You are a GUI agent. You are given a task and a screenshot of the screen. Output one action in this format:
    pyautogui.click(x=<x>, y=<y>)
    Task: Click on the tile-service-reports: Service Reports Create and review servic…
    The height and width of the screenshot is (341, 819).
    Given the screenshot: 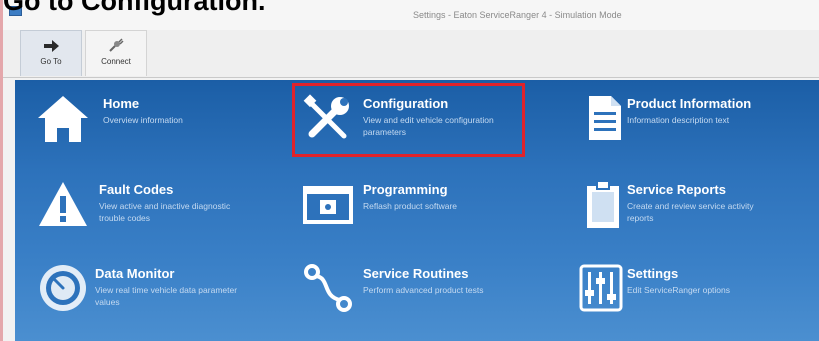 What is the action you would take?
    pyautogui.click(x=695, y=211)
    